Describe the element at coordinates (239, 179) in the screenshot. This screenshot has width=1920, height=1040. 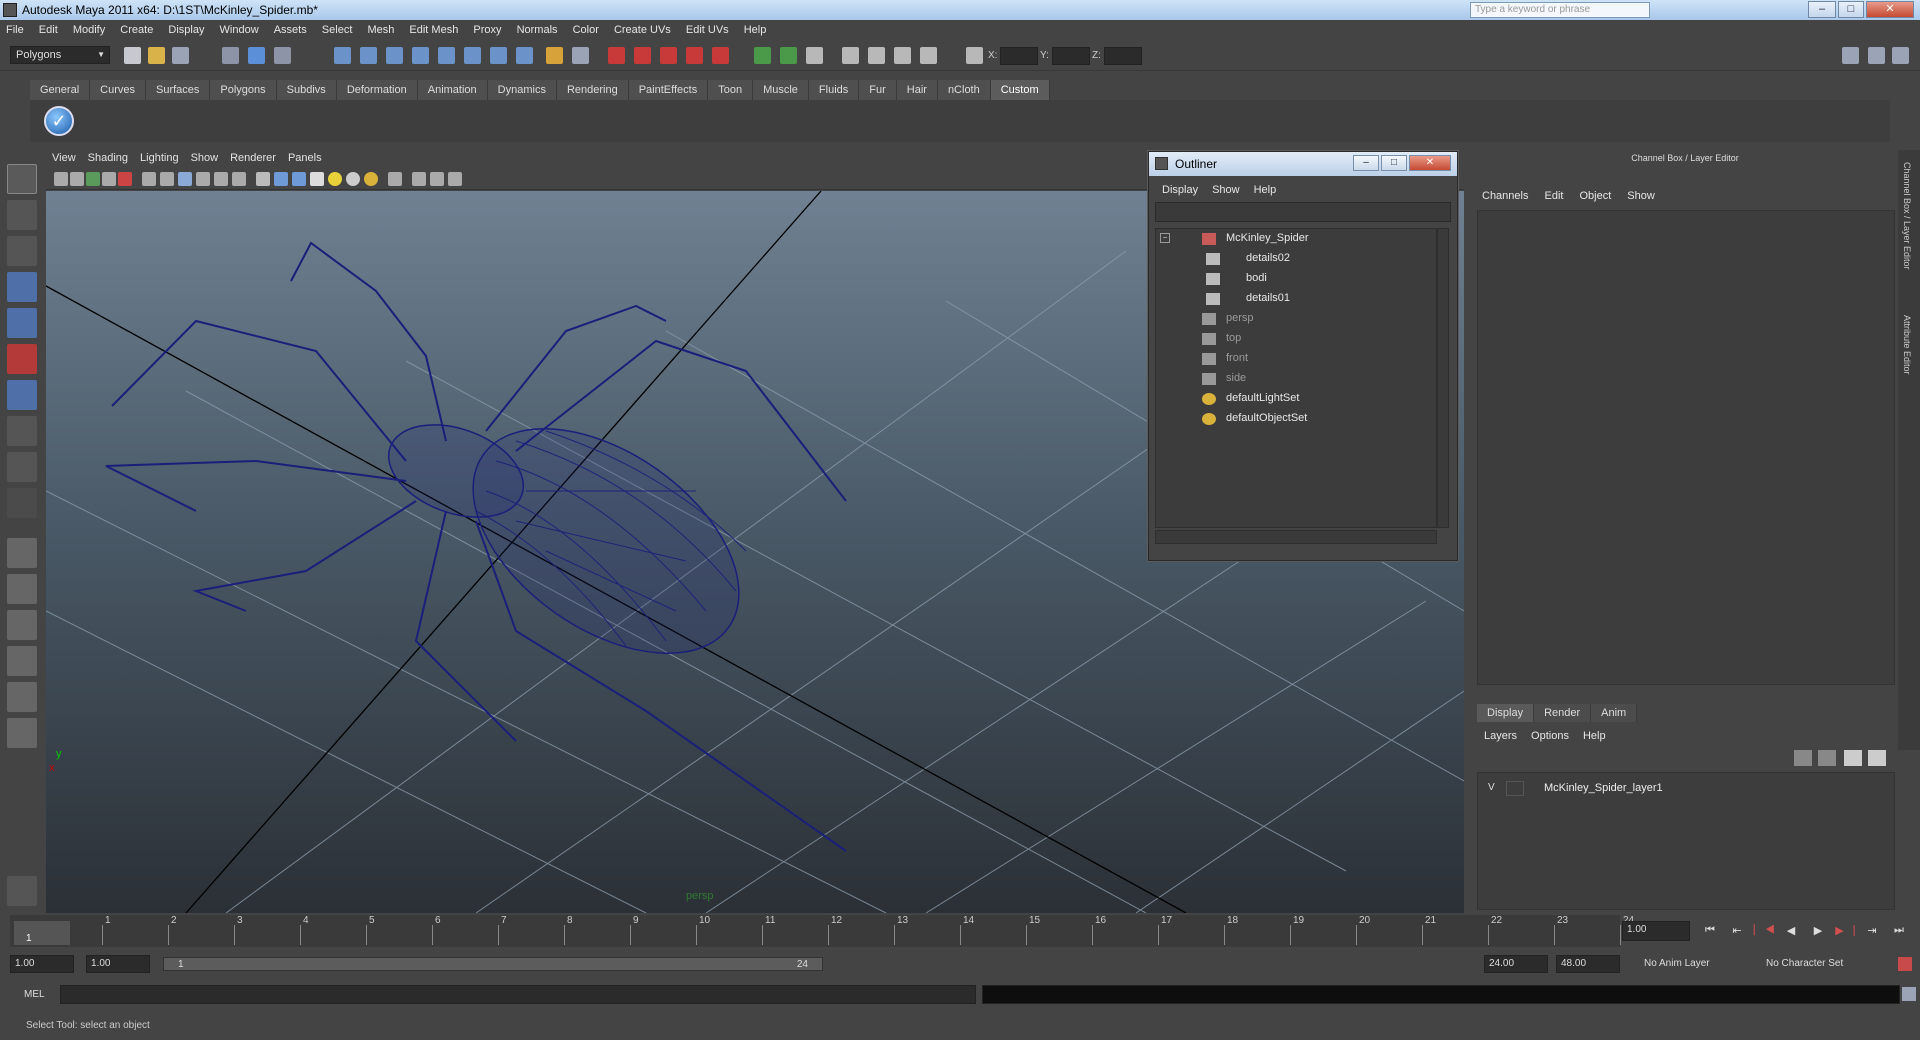
I see `safe-title-icon` at that location.